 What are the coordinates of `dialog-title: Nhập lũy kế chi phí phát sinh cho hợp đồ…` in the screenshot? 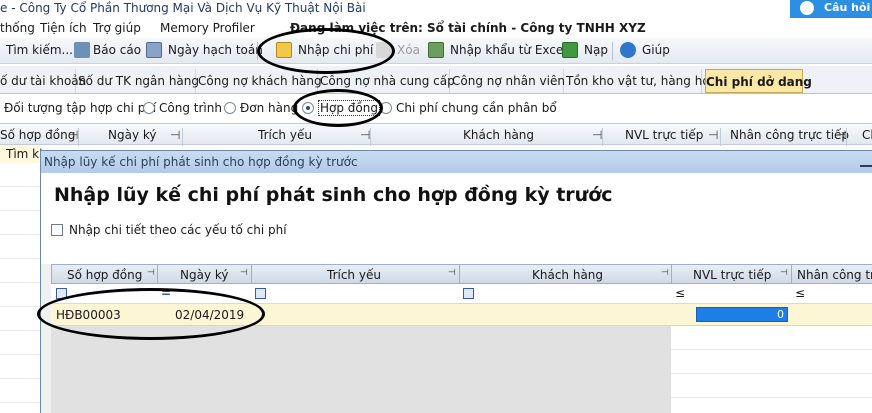 It's located at (201, 162).